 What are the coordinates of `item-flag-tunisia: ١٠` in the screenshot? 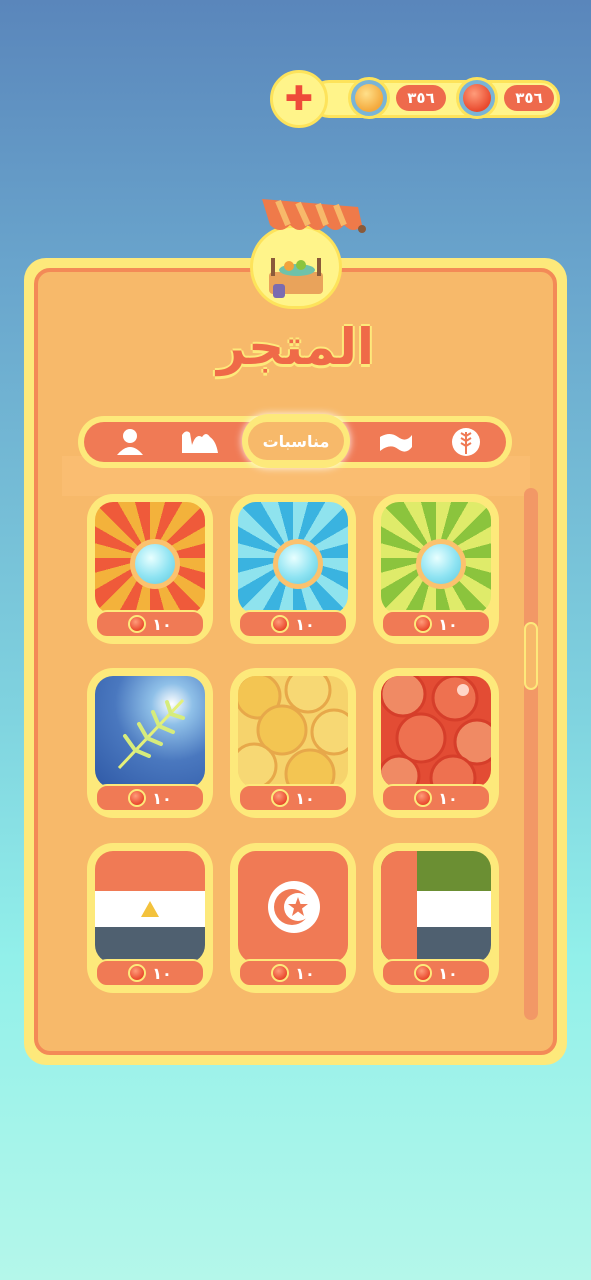 It's located at (293, 918).